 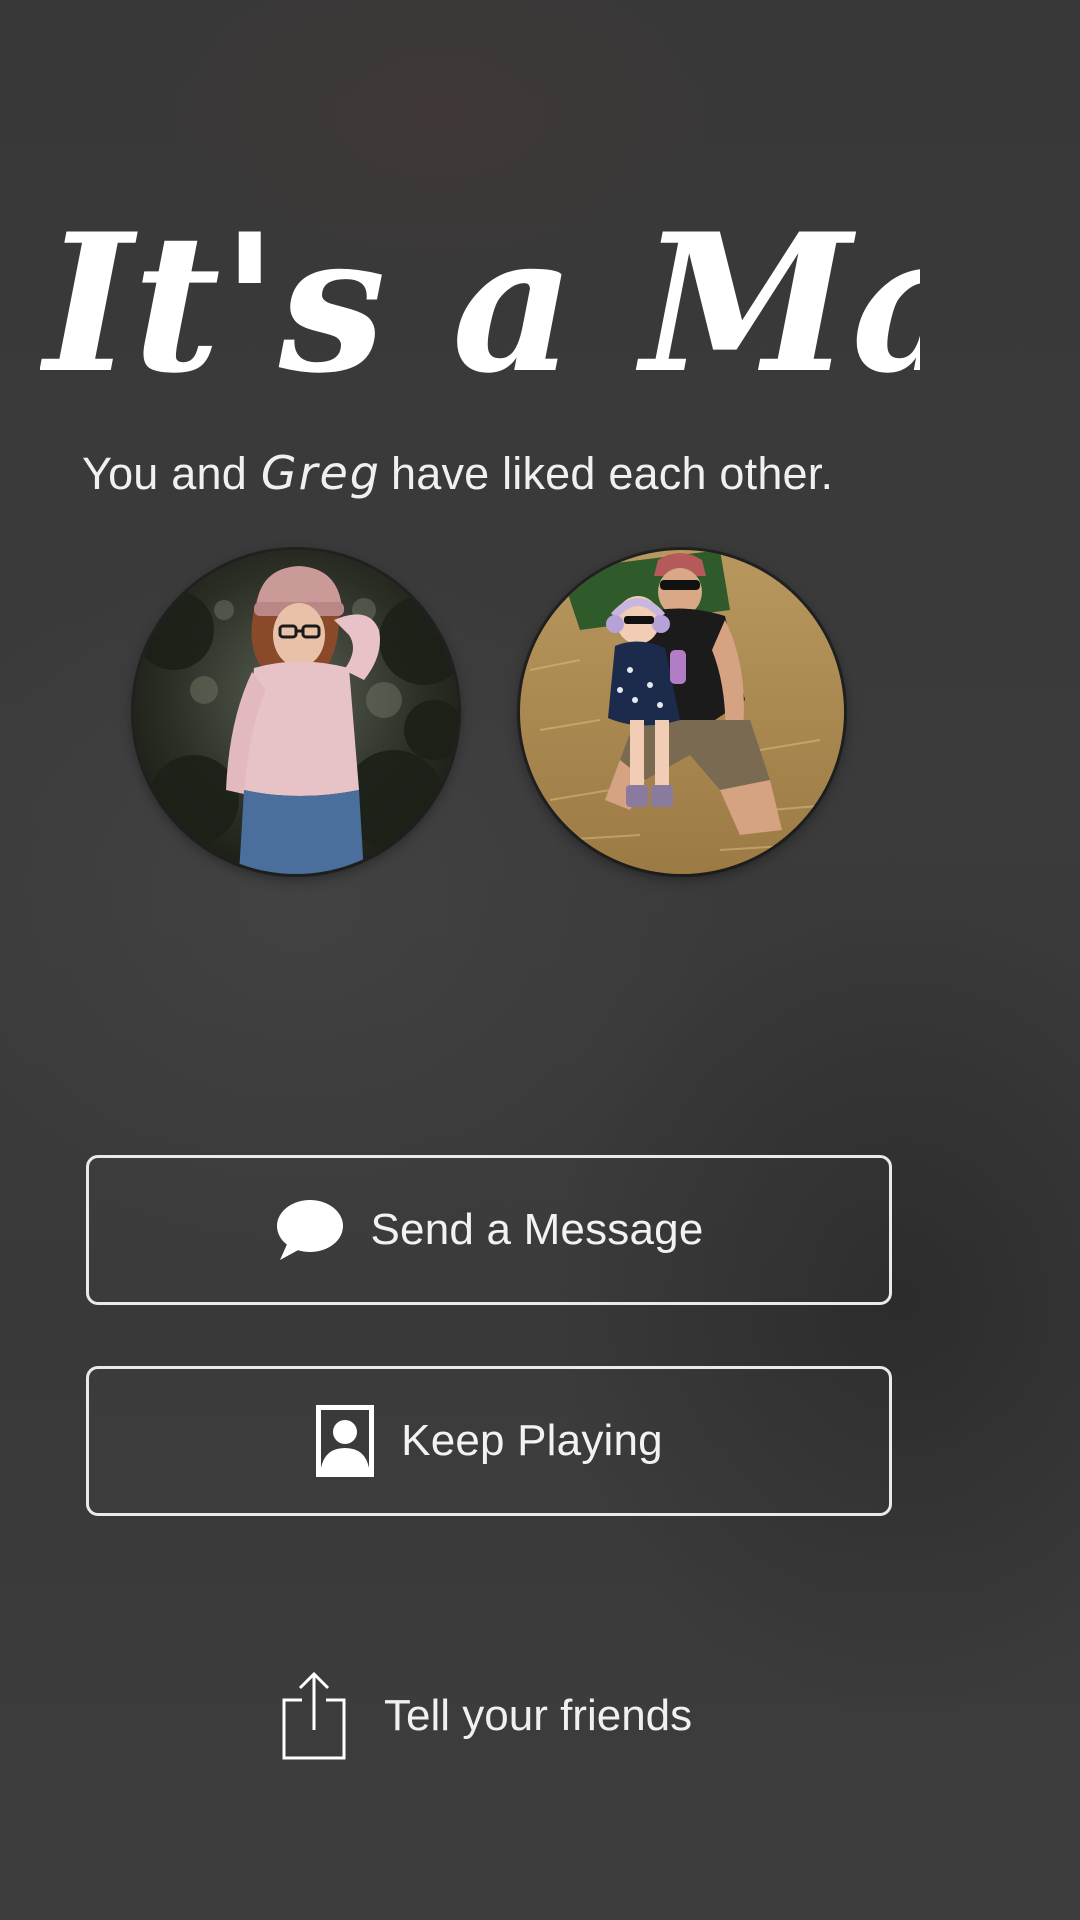 I want to click on profile-photo-woman-icon, so click(x=296, y=712).